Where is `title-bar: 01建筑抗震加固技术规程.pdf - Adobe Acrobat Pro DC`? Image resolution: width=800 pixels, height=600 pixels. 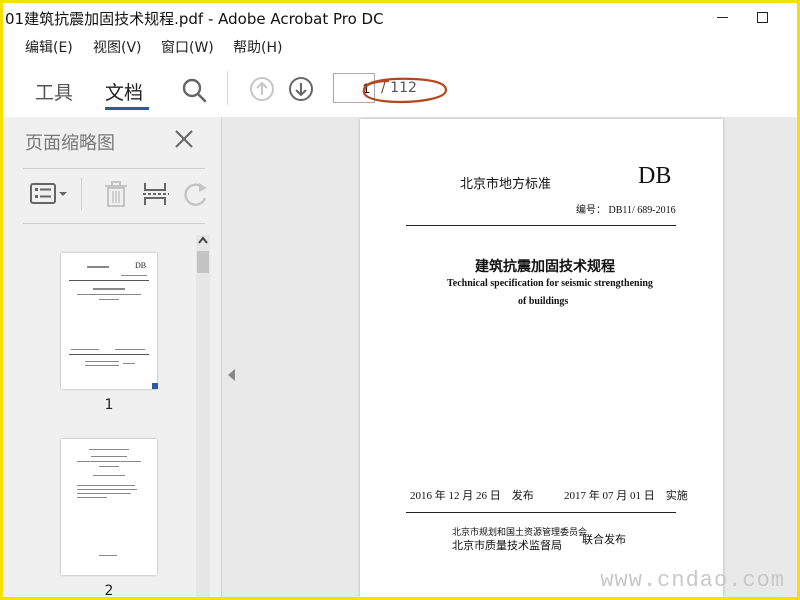 title-bar: 01建筑抗震加固技术规程.pdf - Adobe Acrobat Pro DC is located at coordinates (400, 18).